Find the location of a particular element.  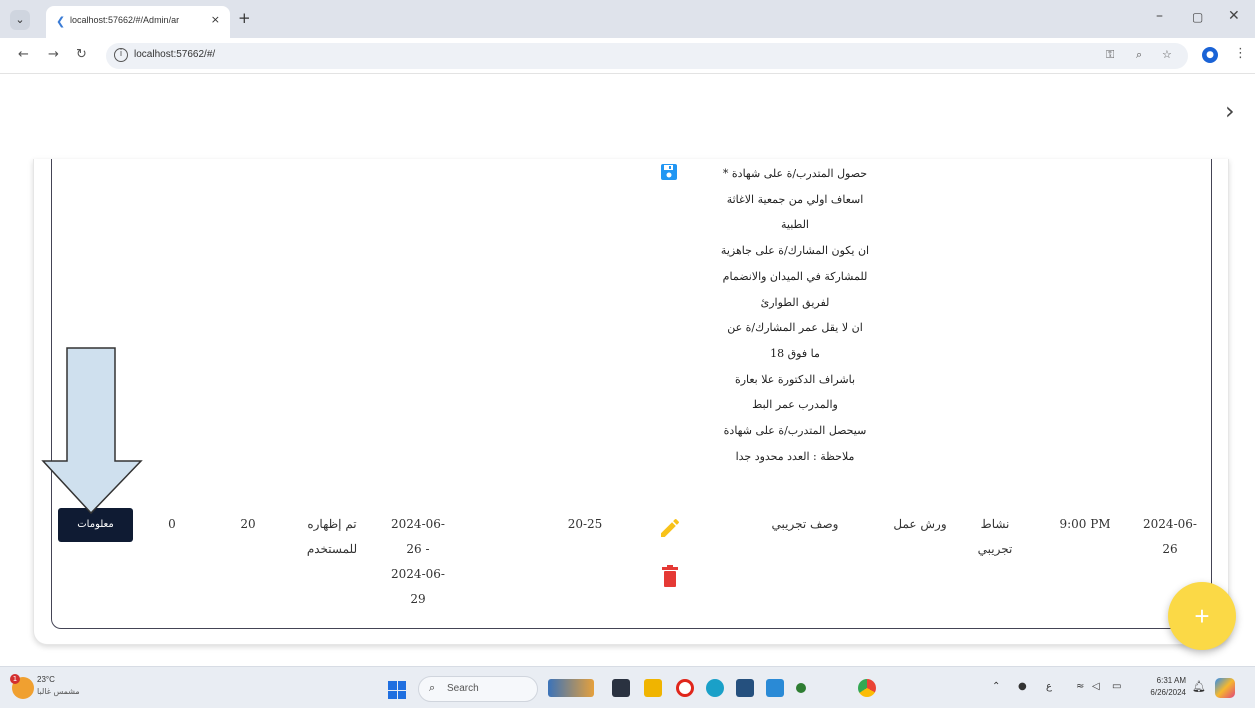

window-maximize-button: ▢ is located at coordinates (1197, 17).